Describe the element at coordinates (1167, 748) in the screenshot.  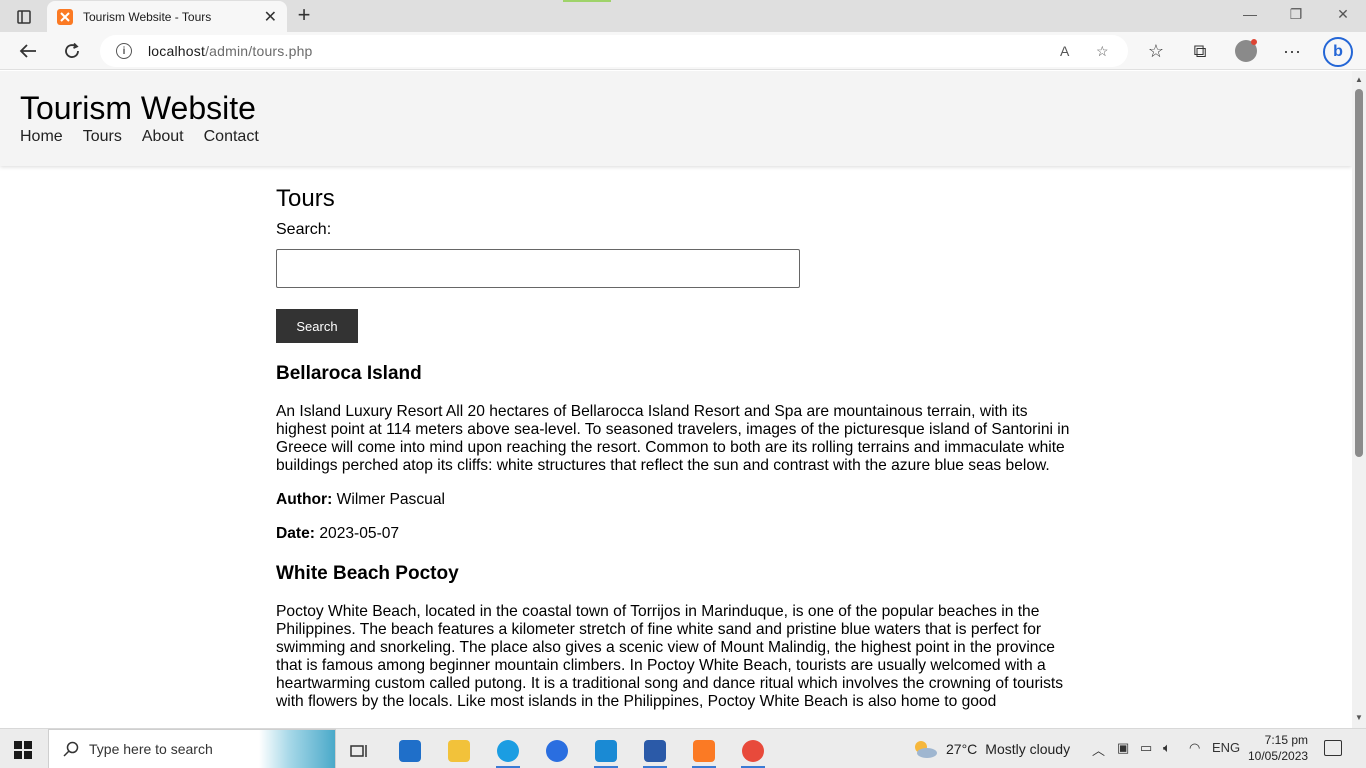
I see `volume-icon: 🔈︎` at that location.